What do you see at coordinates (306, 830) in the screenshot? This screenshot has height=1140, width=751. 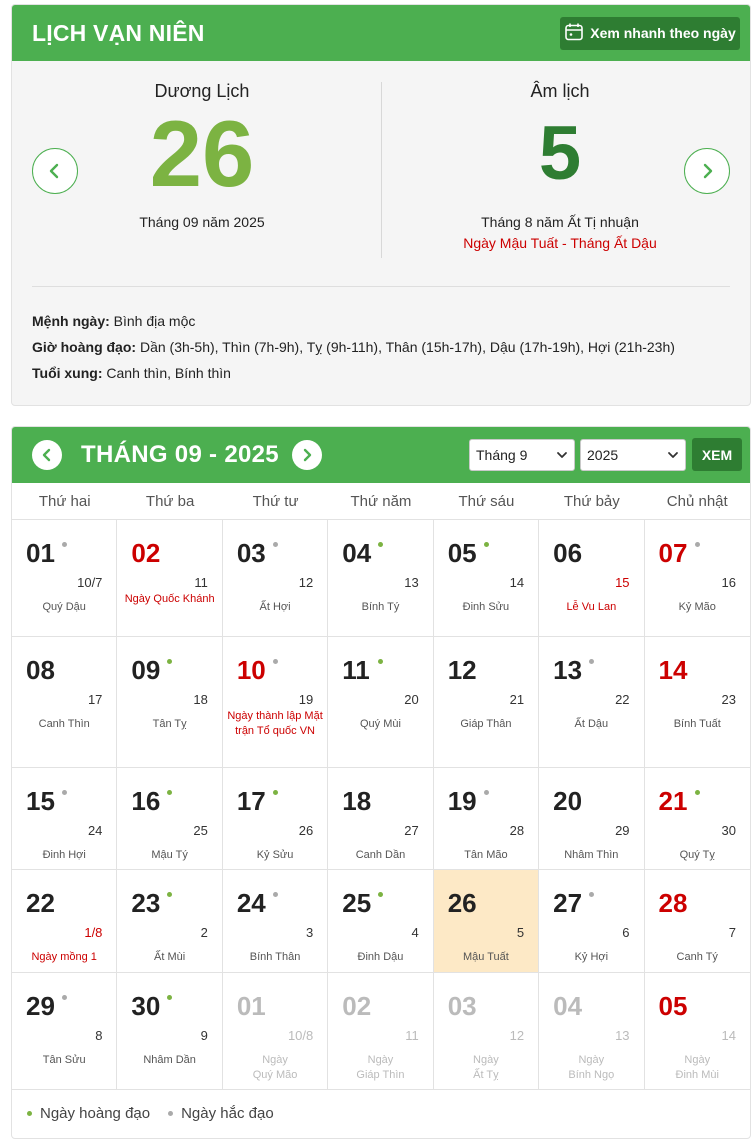 I see `lunar-day: 26` at bounding box center [306, 830].